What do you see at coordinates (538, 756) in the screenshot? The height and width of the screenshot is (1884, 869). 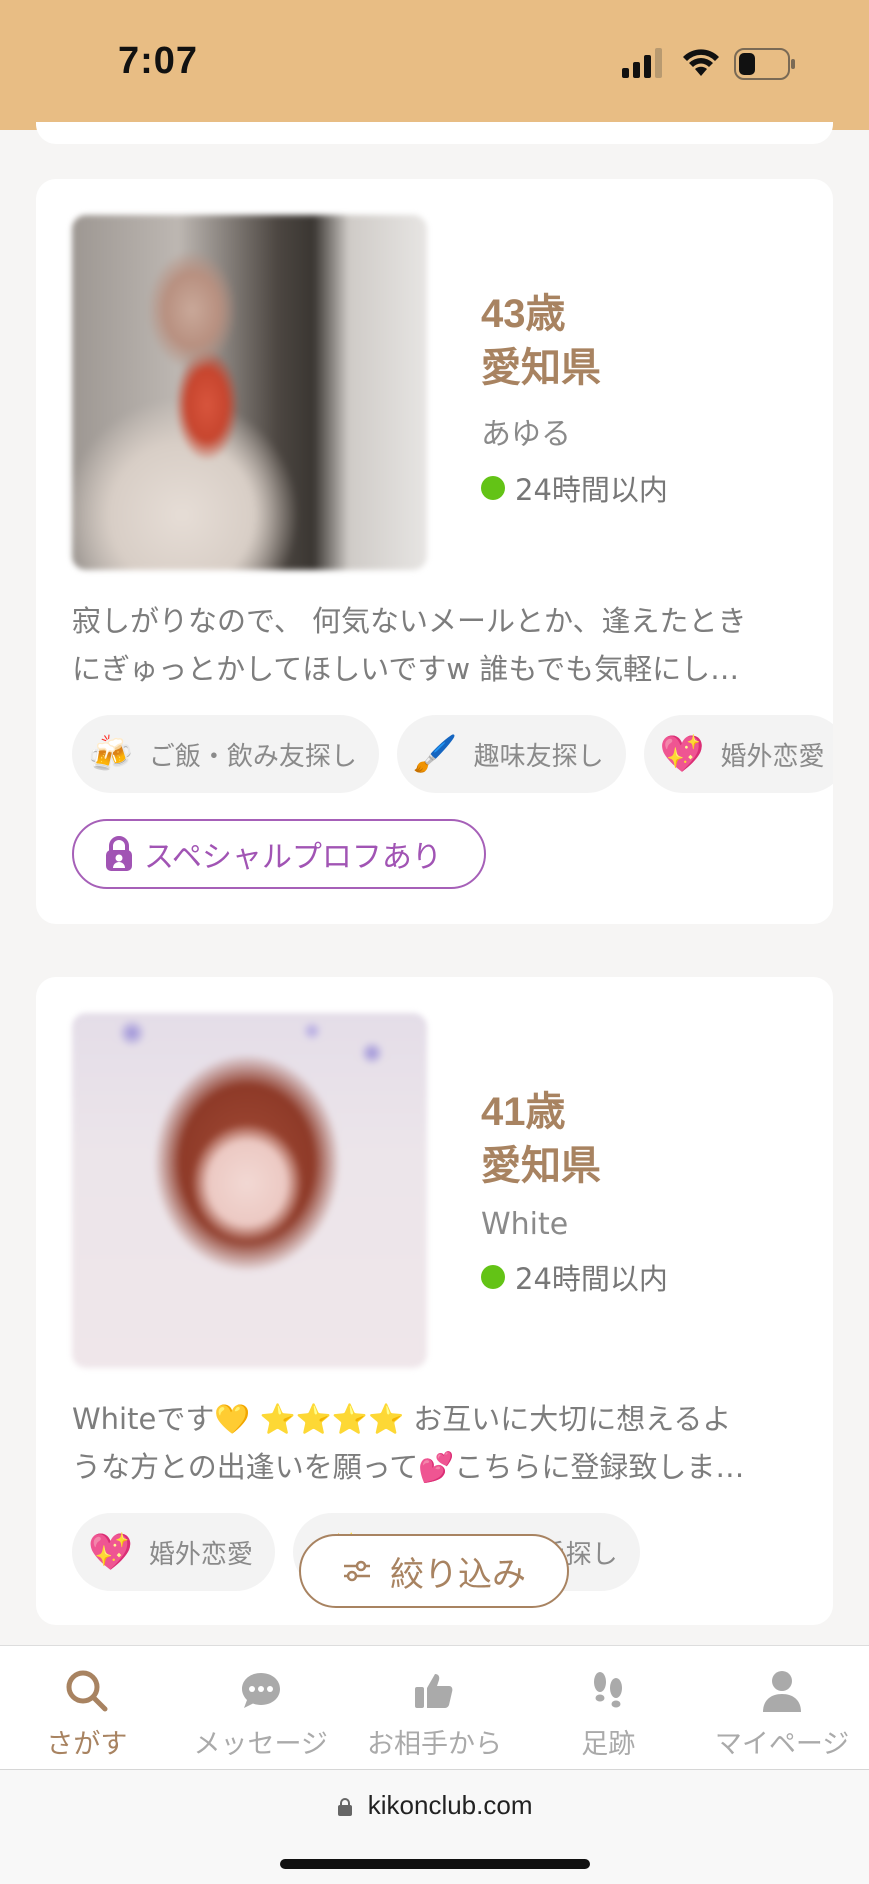 I see `tag-label: 趣味友探し` at bounding box center [538, 756].